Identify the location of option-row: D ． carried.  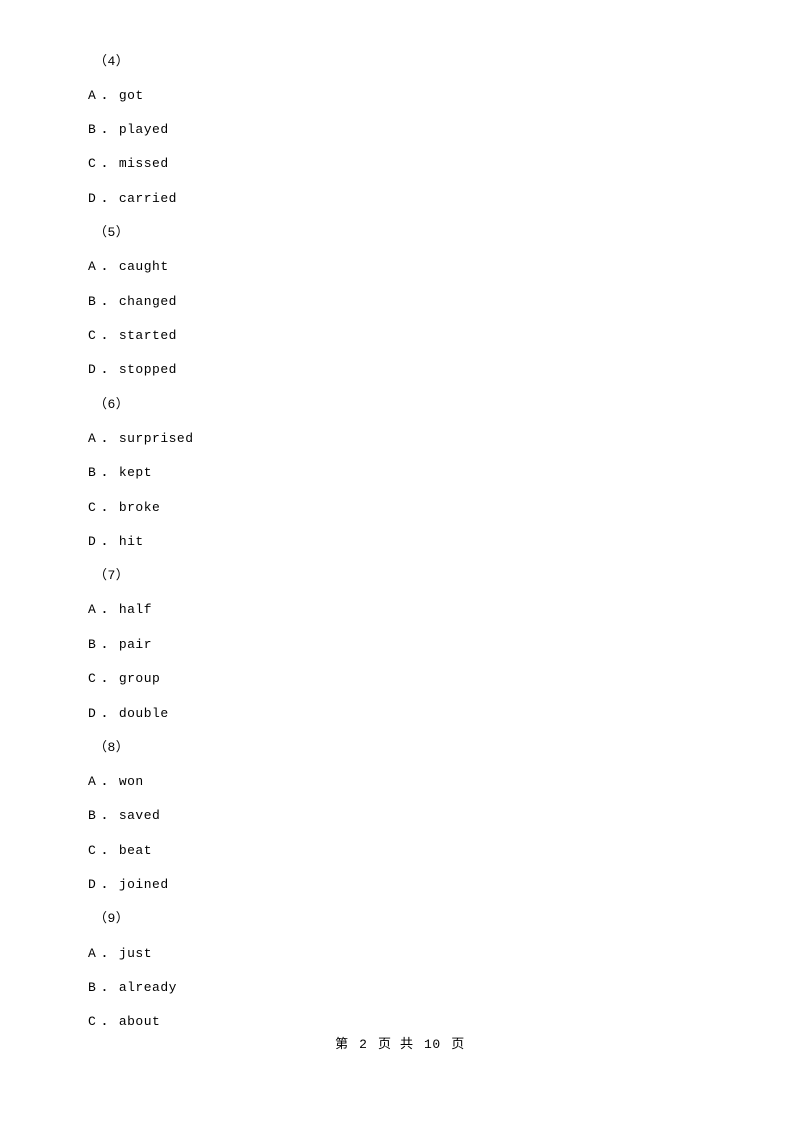
(408, 198).